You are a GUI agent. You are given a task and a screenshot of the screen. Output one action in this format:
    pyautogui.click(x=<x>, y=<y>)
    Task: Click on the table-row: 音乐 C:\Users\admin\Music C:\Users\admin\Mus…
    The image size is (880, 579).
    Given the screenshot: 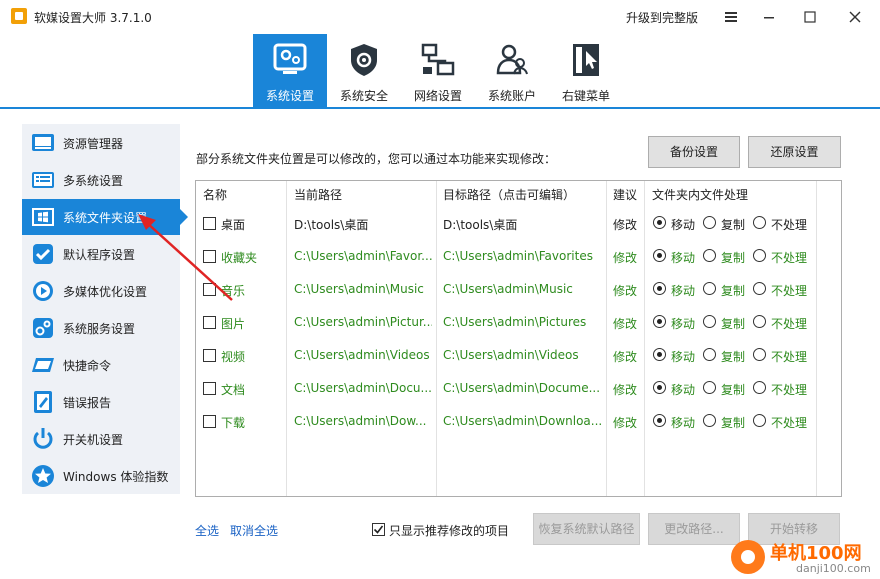 What is the action you would take?
    pyautogui.click(x=518, y=289)
    